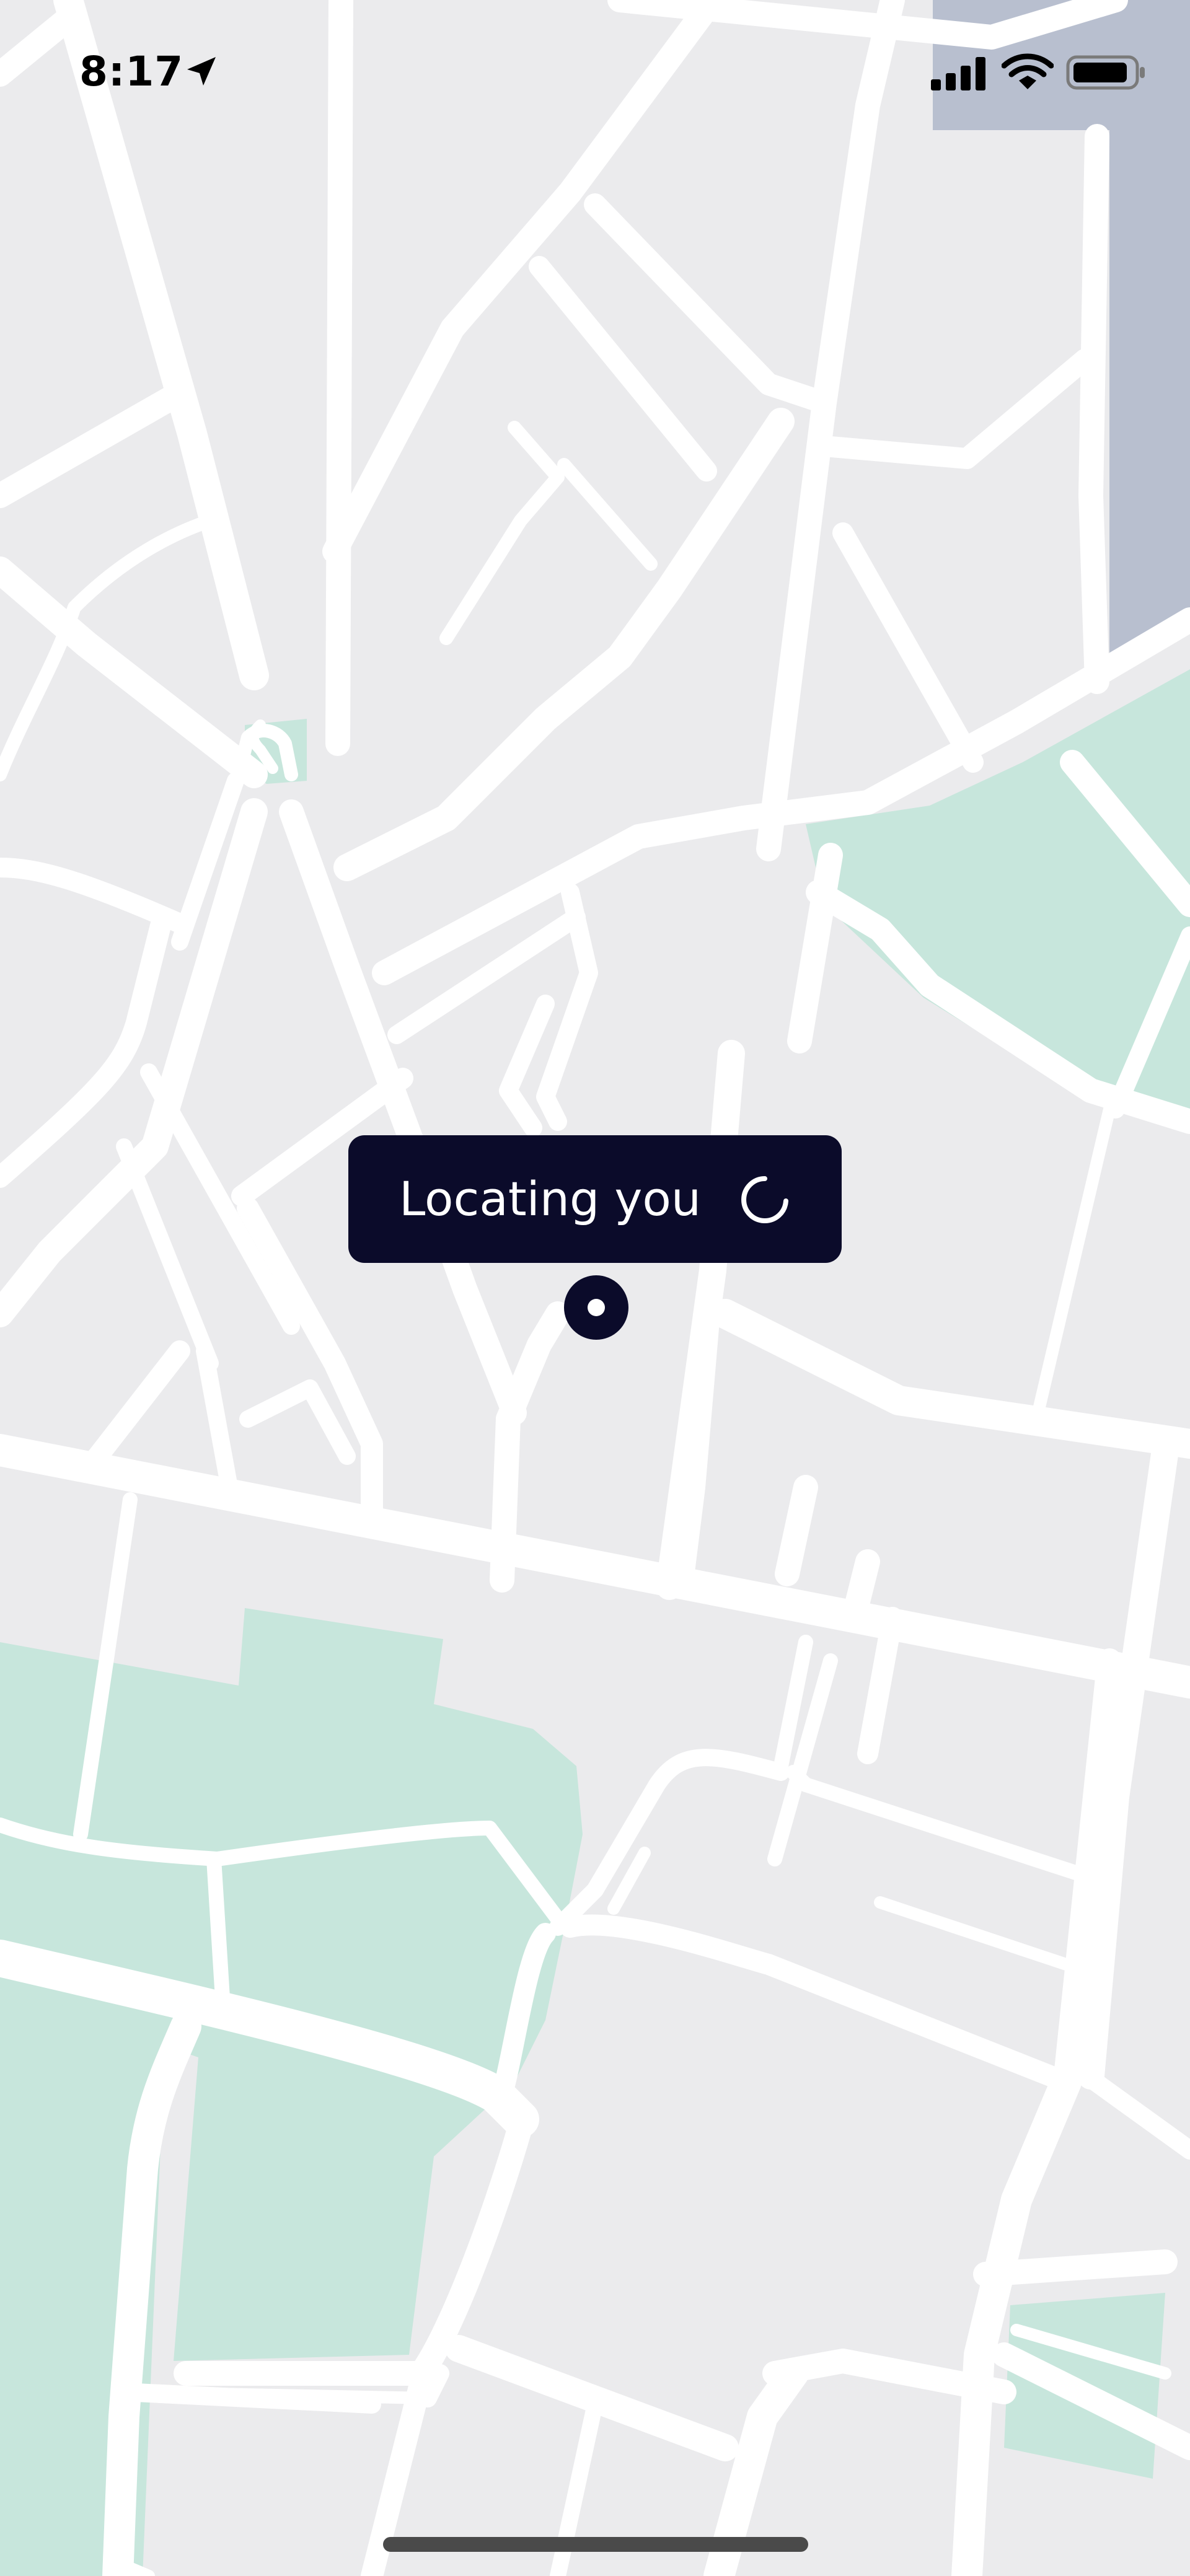 The width and height of the screenshot is (1190, 2576). I want to click on status-bar-time: 8:17, so click(131, 71).